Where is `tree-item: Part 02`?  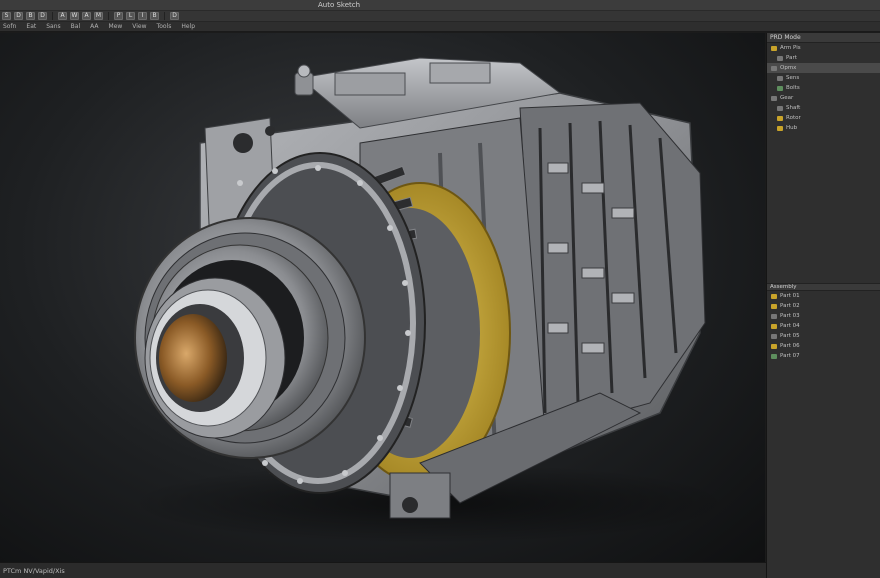 tree-item: Part 02 is located at coordinates (823, 306).